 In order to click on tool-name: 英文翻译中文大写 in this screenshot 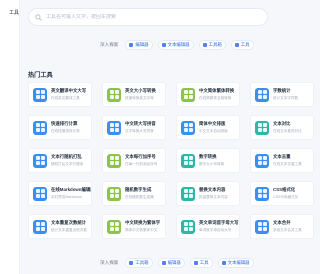, I will do `click(69, 90)`.